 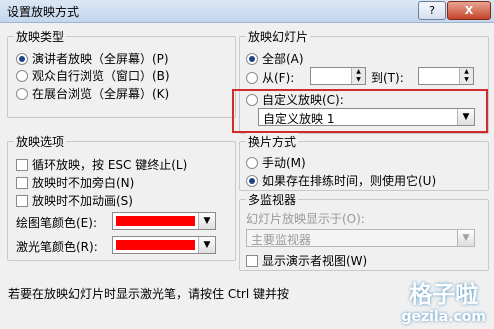 What do you see at coordinates (278, 78) in the screenshot?
I see `radio-from-label: 从(F):` at bounding box center [278, 78].